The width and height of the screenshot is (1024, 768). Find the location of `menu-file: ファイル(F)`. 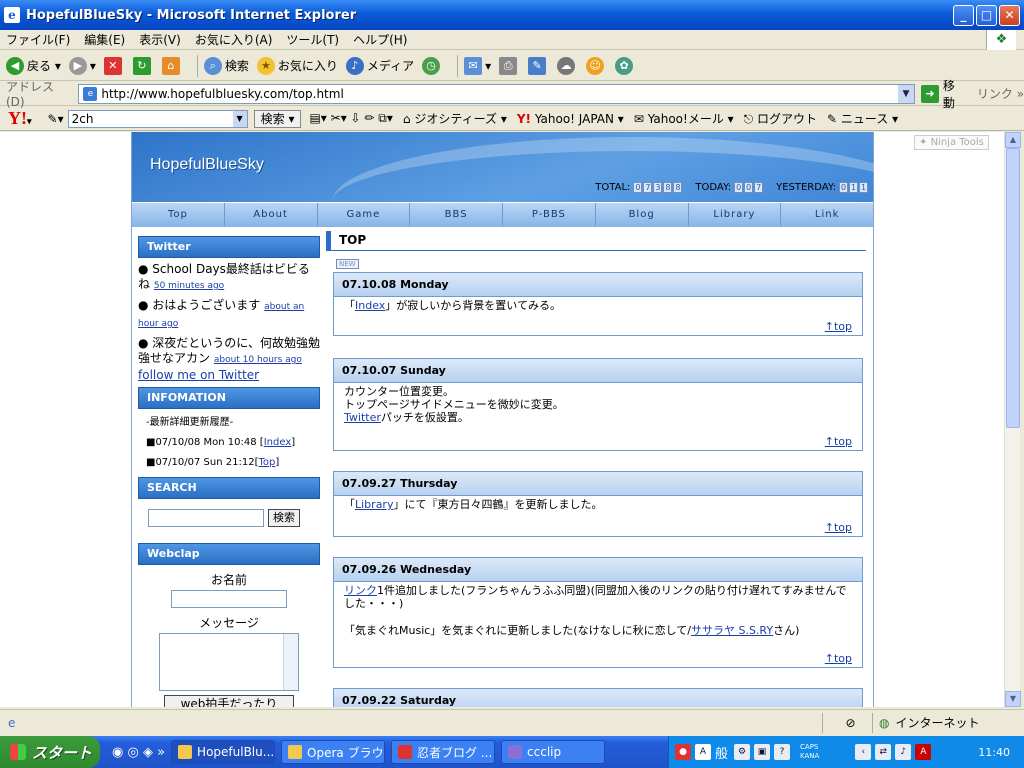

menu-file: ファイル(F) is located at coordinates (38, 39).